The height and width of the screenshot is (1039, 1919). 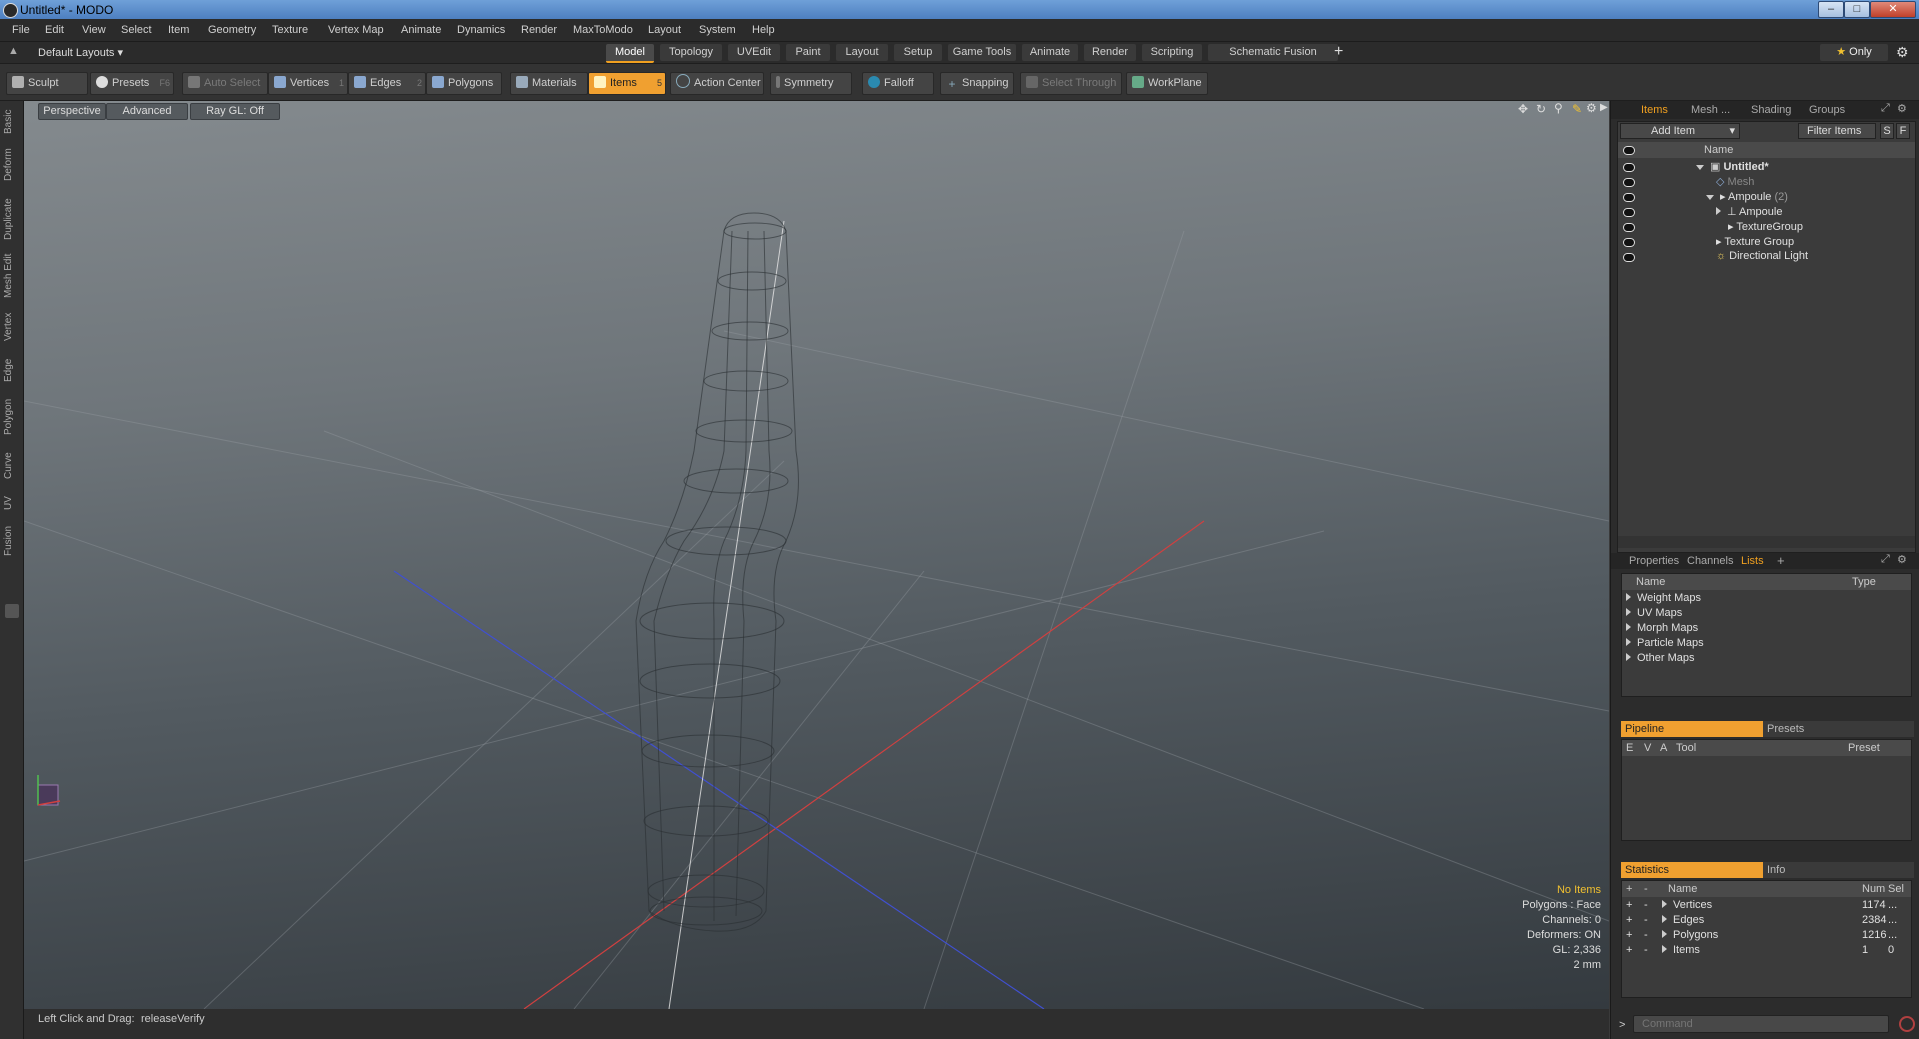 What do you see at coordinates (1718, 211) in the screenshot?
I see `collapse-triangle-icon` at bounding box center [1718, 211].